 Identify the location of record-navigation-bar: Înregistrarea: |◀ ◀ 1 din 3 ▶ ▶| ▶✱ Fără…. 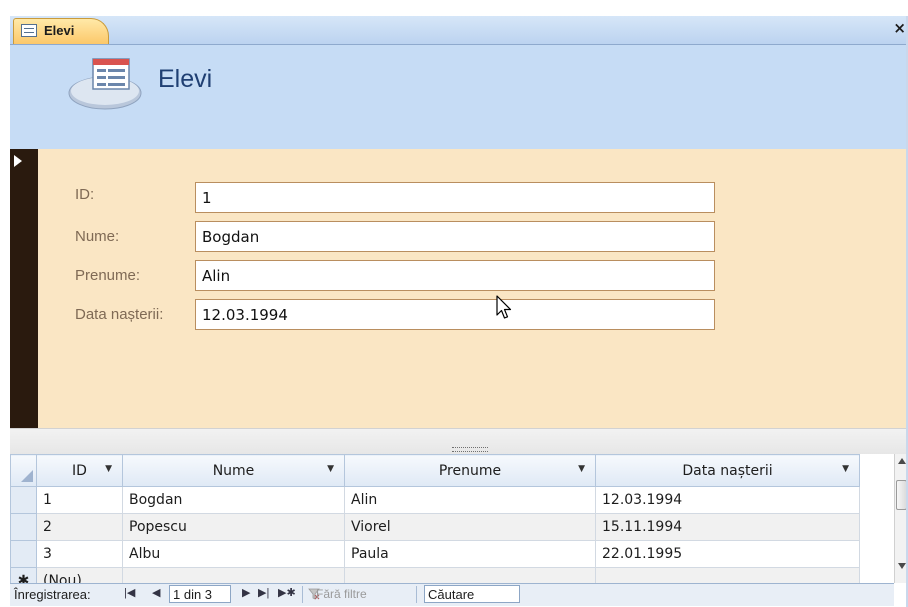
(452, 594).